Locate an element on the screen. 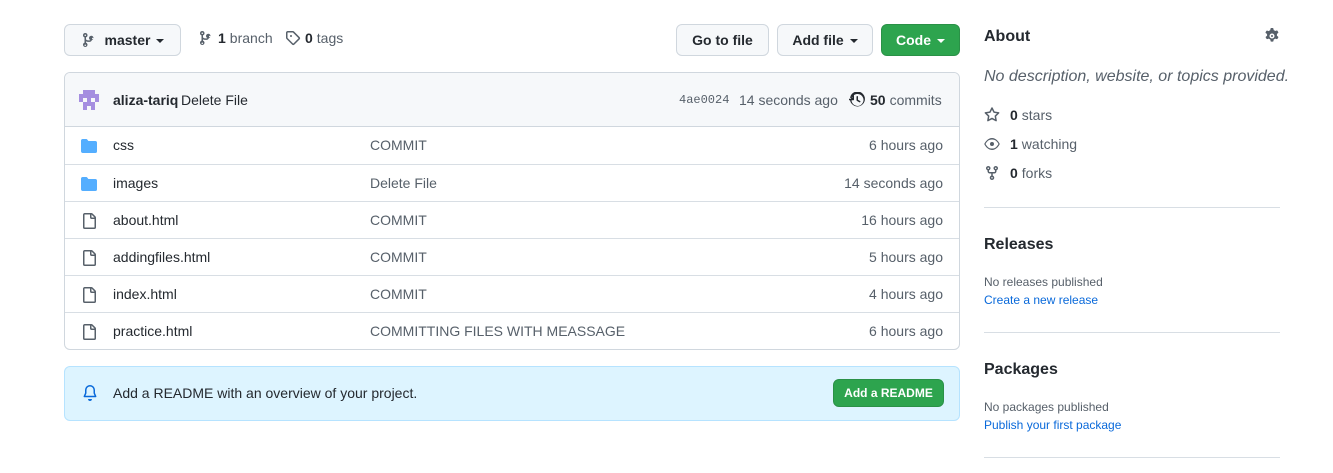 The width and height of the screenshot is (1333, 473). add-readme-label: Add a README is located at coordinates (888, 393).